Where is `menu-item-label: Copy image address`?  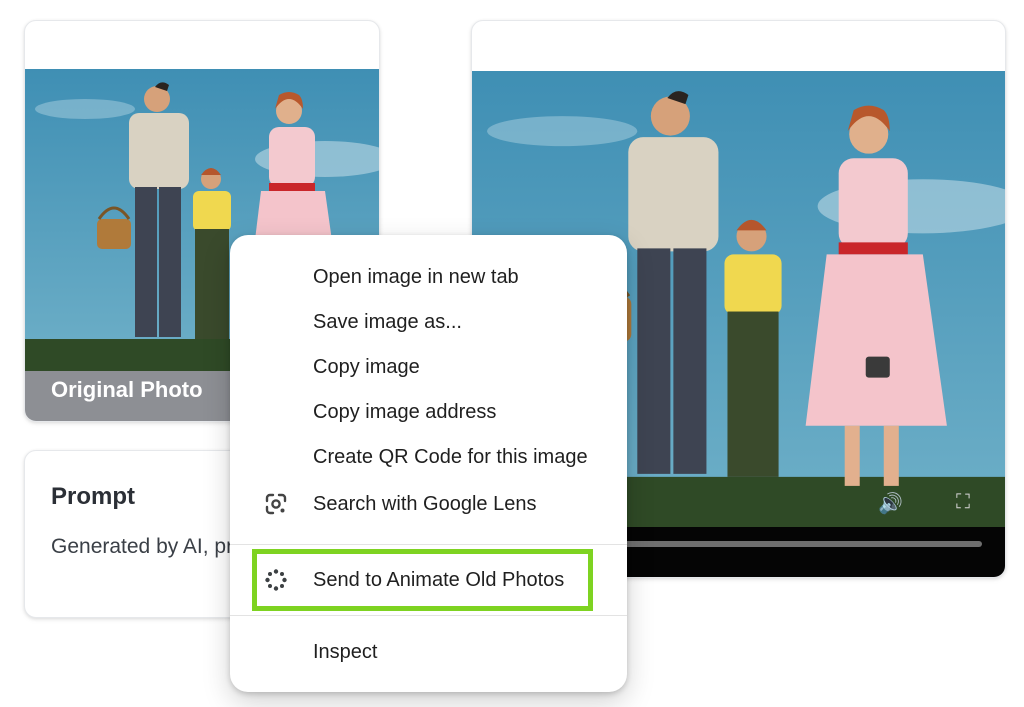 menu-item-label: Copy image address is located at coordinates (405, 412).